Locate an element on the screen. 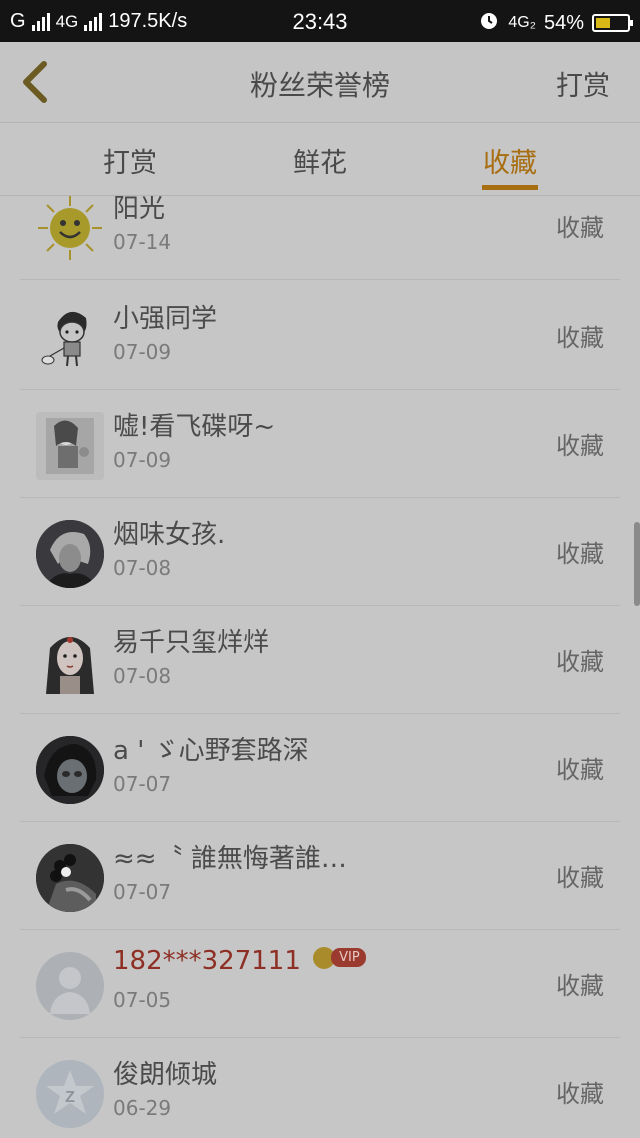 This screenshot has height=1138, width=640. qq-avatar: Z is located at coordinates (70, 1094).